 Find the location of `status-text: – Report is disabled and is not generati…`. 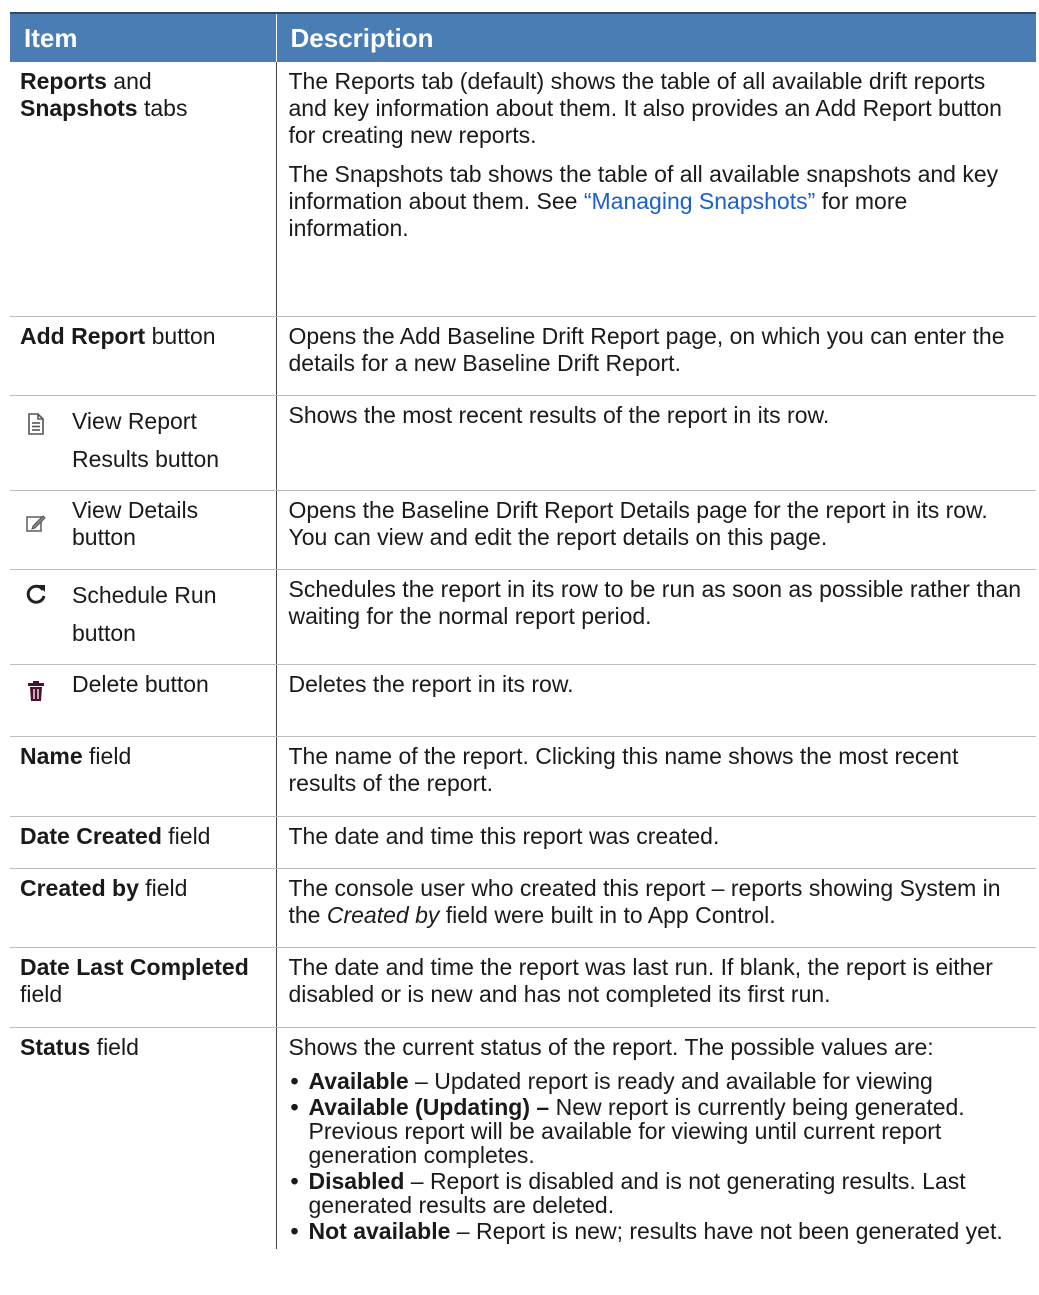

status-text: – Report is disabled and is not generati… is located at coordinates (637, 1192).